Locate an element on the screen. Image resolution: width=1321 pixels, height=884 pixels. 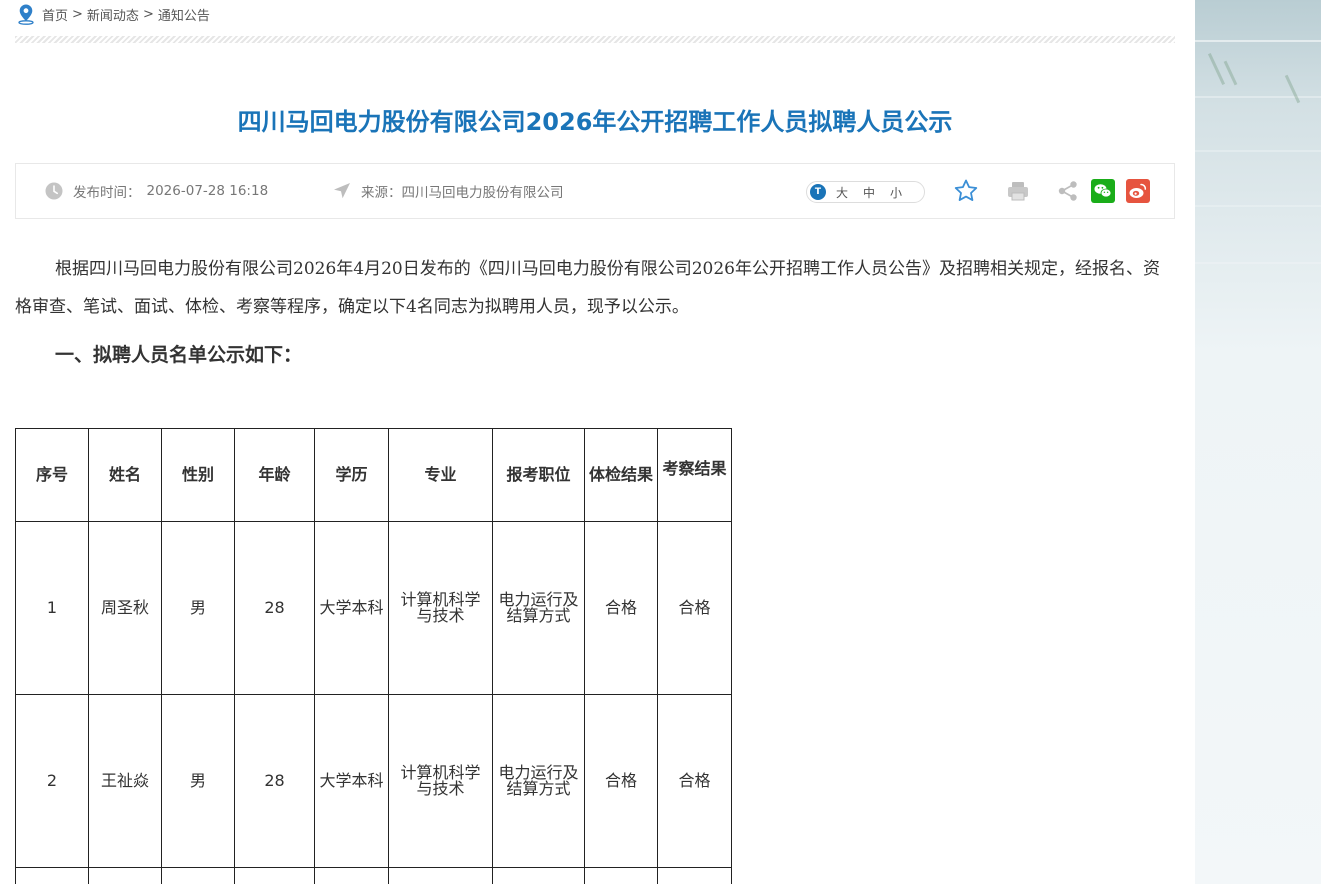
article-title: 四川马回电力股份有限公司2026年公开招聘工作人员拟聘人员公示 is located at coordinates (595, 122).